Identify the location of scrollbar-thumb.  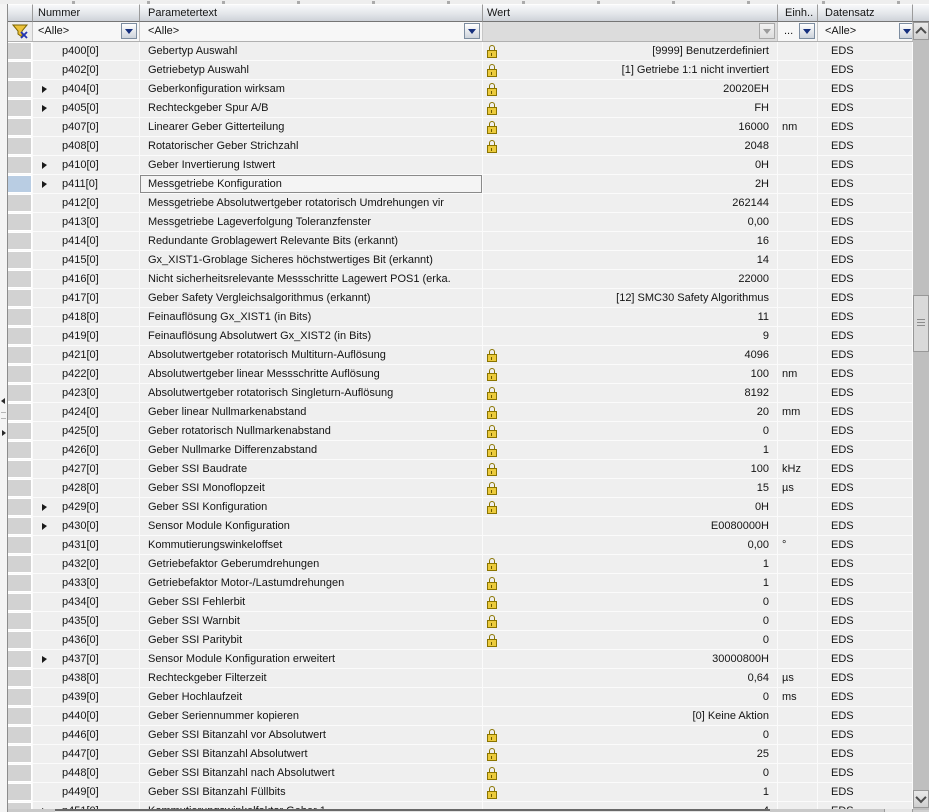
(921, 323).